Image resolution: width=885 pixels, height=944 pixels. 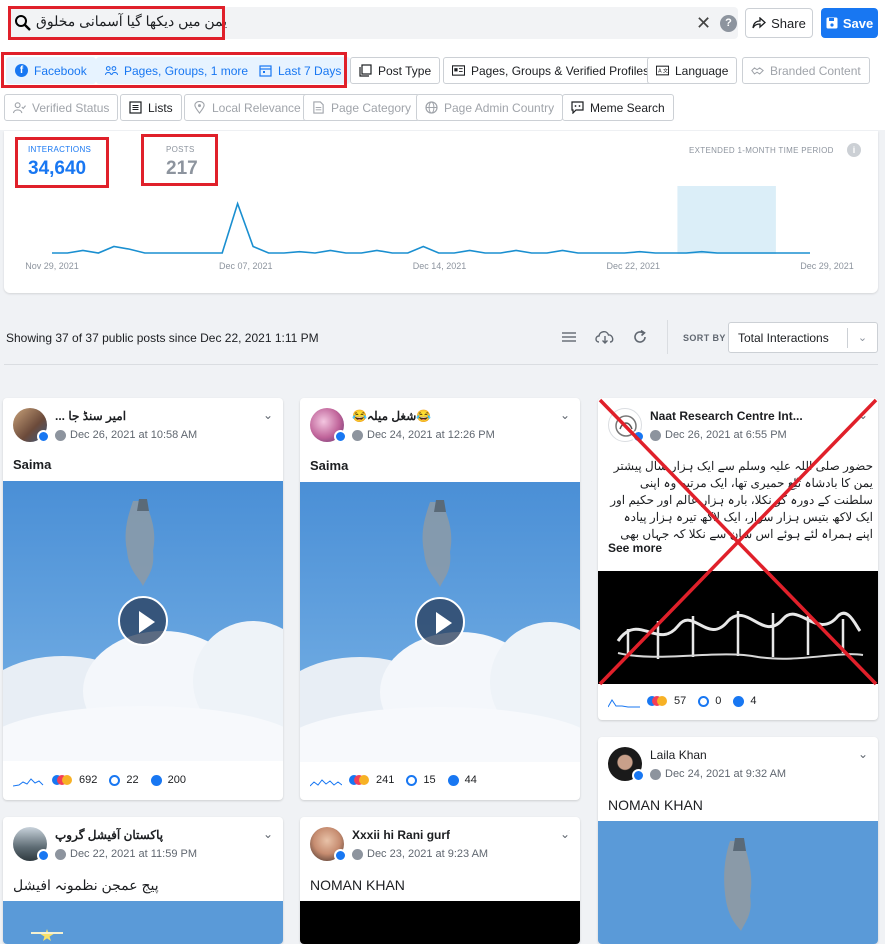 I want to click on save-button: Save, so click(x=849, y=23).